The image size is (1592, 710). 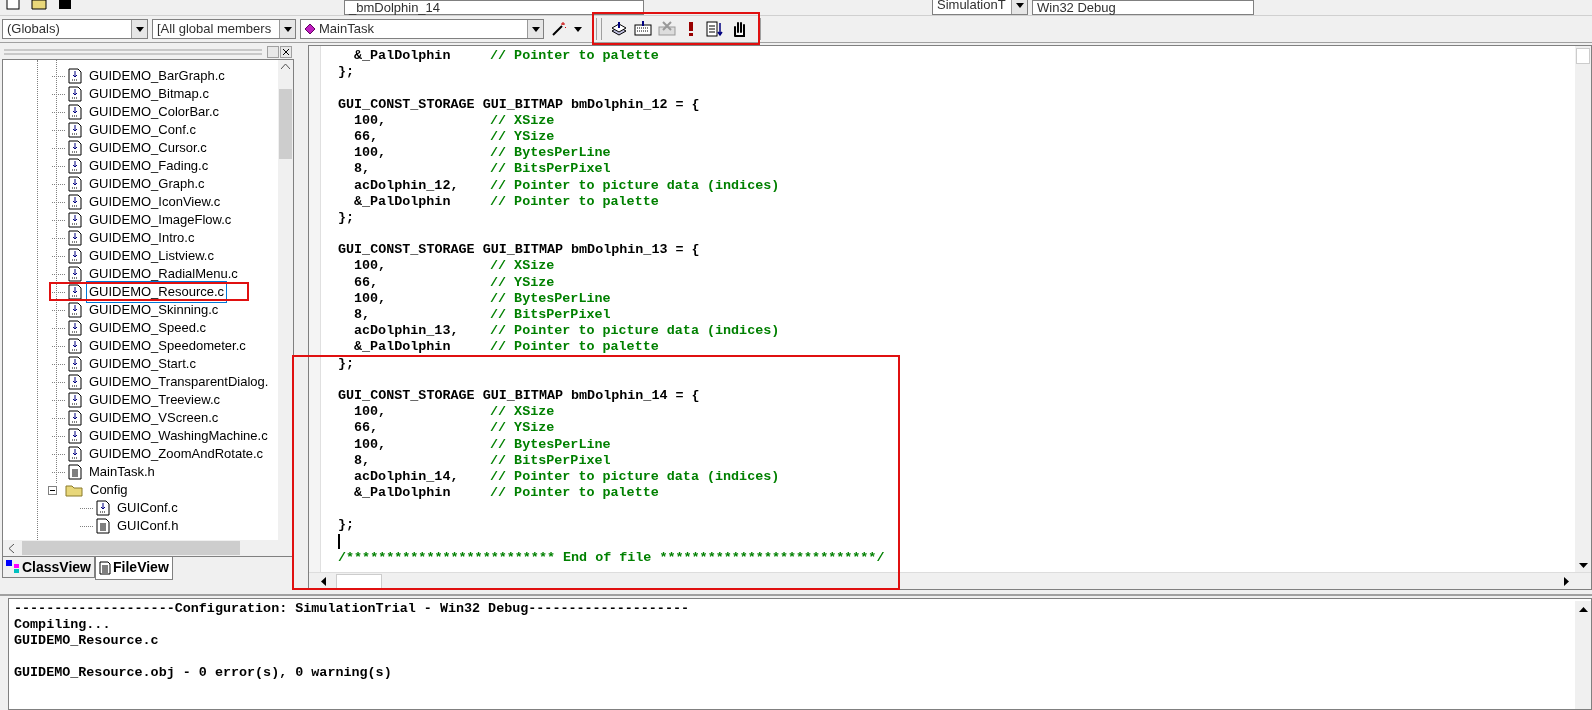 I want to click on output-line: --------------------Configuration: SimulationTrial - Win32 Debug--------------------, so click(x=352, y=609).